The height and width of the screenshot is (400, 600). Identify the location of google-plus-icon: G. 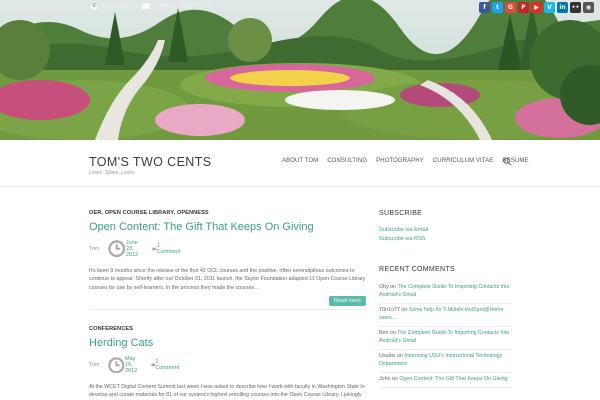
(510, 7).